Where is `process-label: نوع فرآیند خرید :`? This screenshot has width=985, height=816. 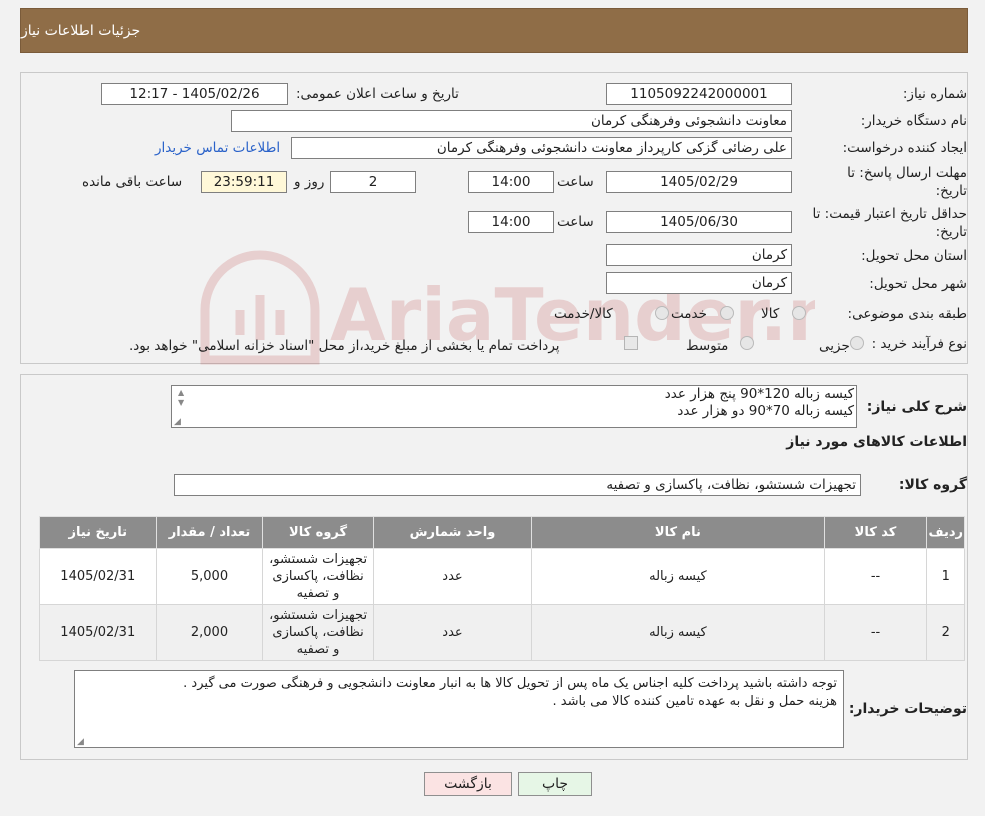 process-label: نوع فرآیند خرید : is located at coordinates (919, 344).